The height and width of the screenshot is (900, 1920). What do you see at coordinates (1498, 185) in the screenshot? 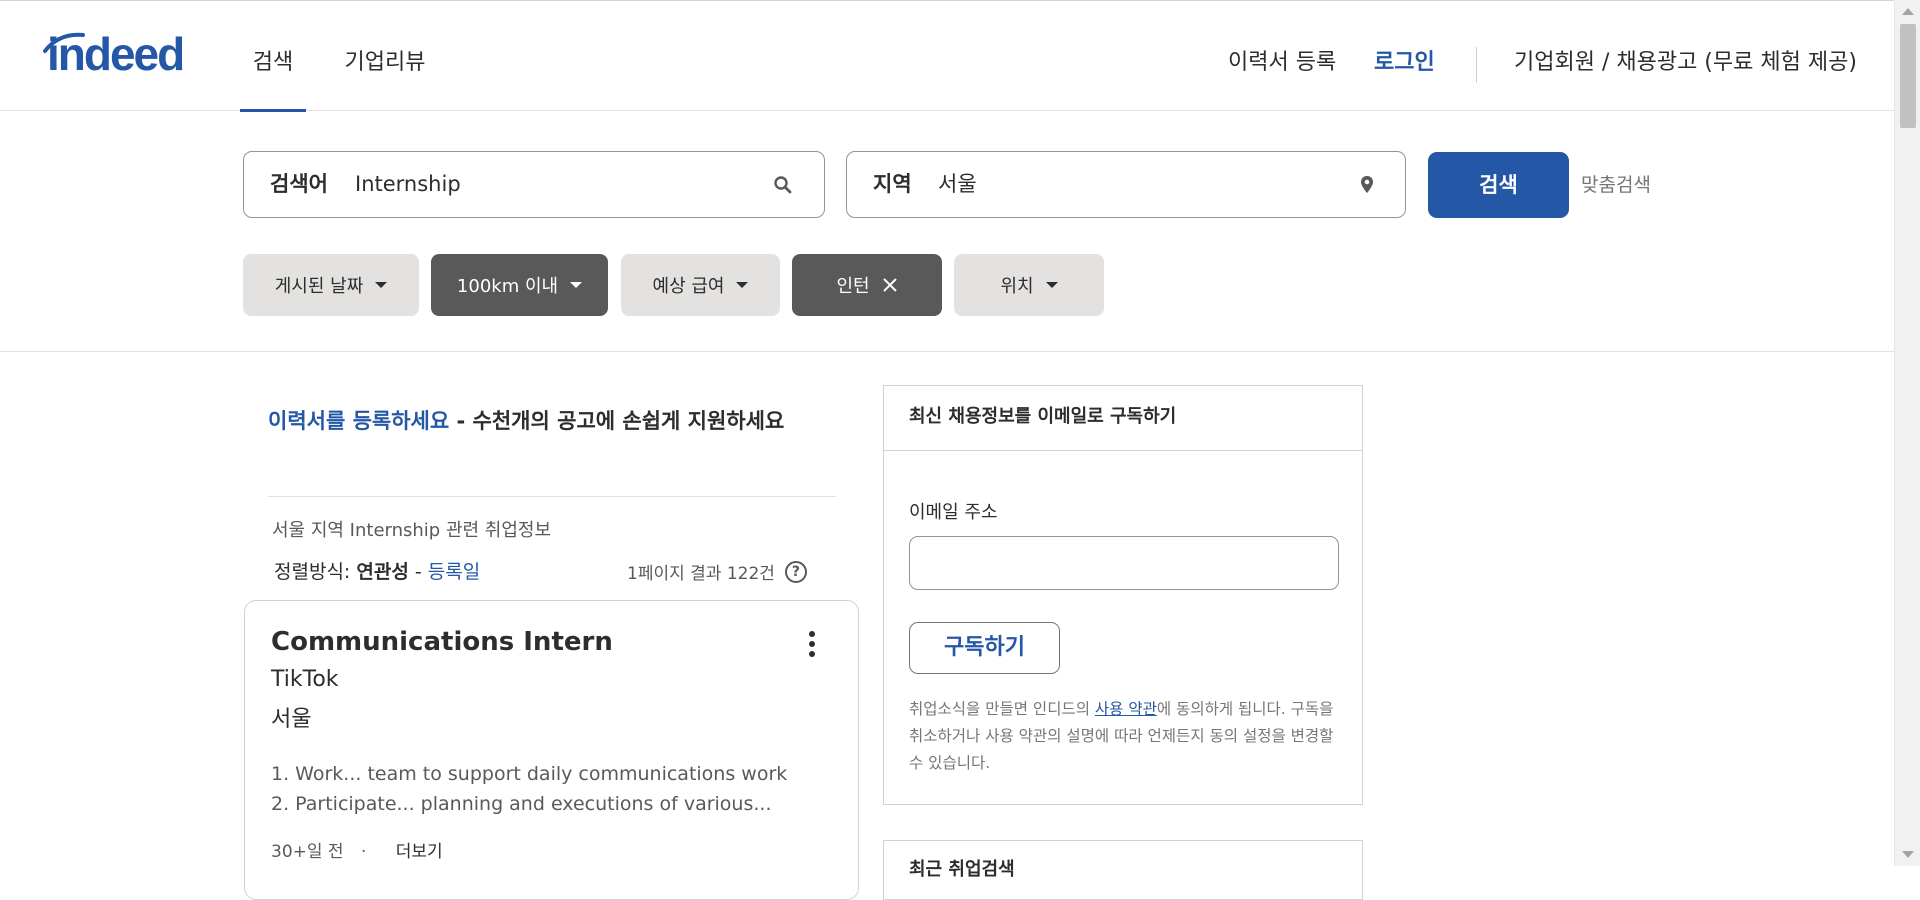
I see `find-jobs-button: 검색` at bounding box center [1498, 185].